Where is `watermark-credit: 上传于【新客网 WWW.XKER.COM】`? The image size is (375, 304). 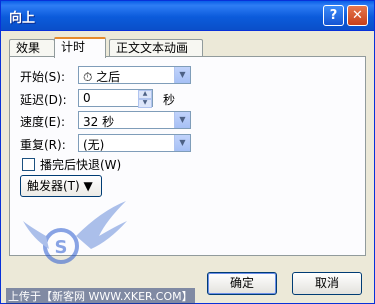 watermark-credit: 上传于【新客网 WWW.XKER.COM】 is located at coordinates (100, 296).